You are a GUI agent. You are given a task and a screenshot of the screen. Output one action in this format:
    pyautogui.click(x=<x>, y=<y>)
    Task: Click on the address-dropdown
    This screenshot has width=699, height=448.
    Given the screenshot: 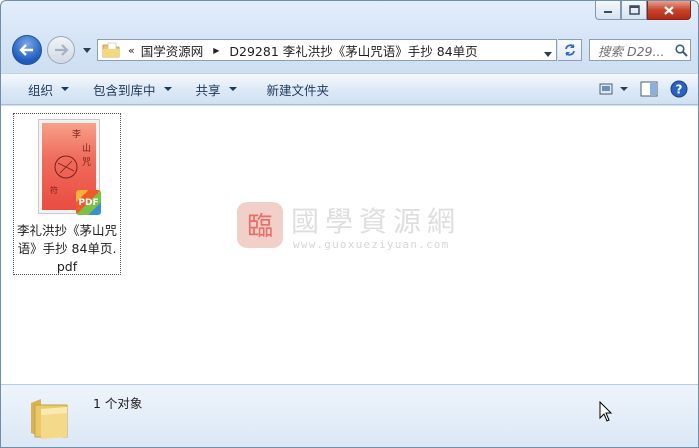 What is the action you would take?
    pyautogui.click(x=548, y=53)
    